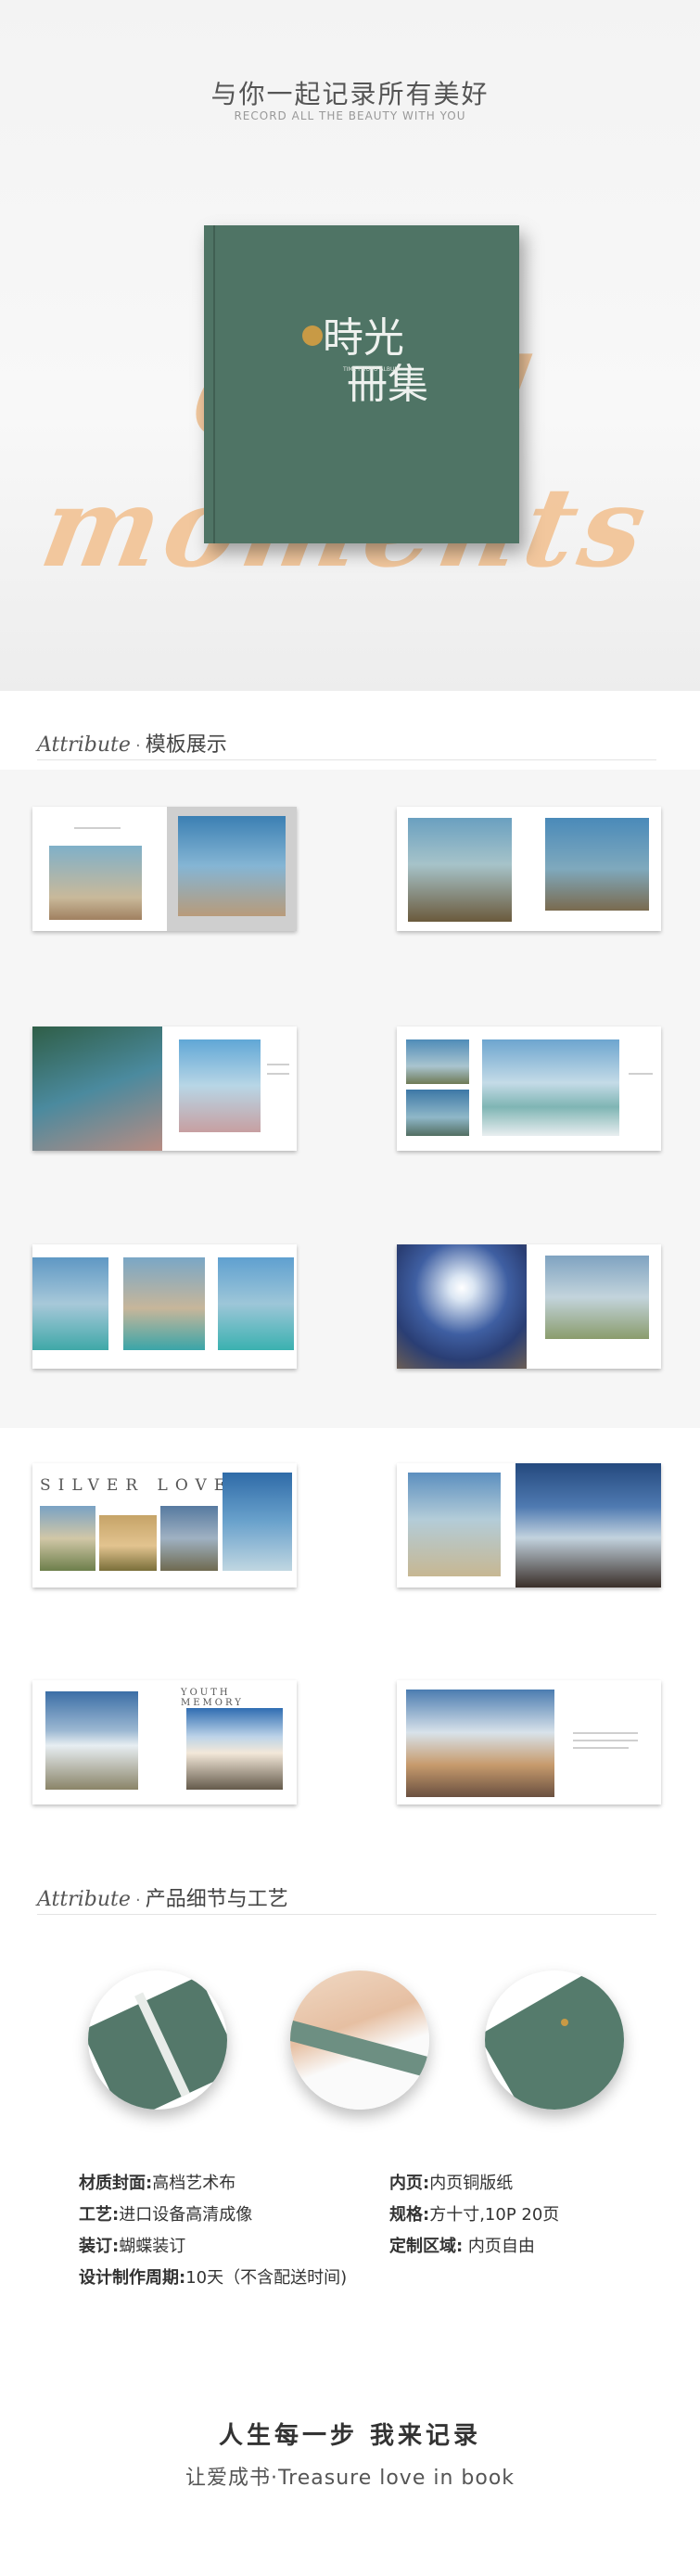 The height and width of the screenshot is (2576, 700). I want to click on album-spread: YOUTH MEMORY, so click(164, 1742).